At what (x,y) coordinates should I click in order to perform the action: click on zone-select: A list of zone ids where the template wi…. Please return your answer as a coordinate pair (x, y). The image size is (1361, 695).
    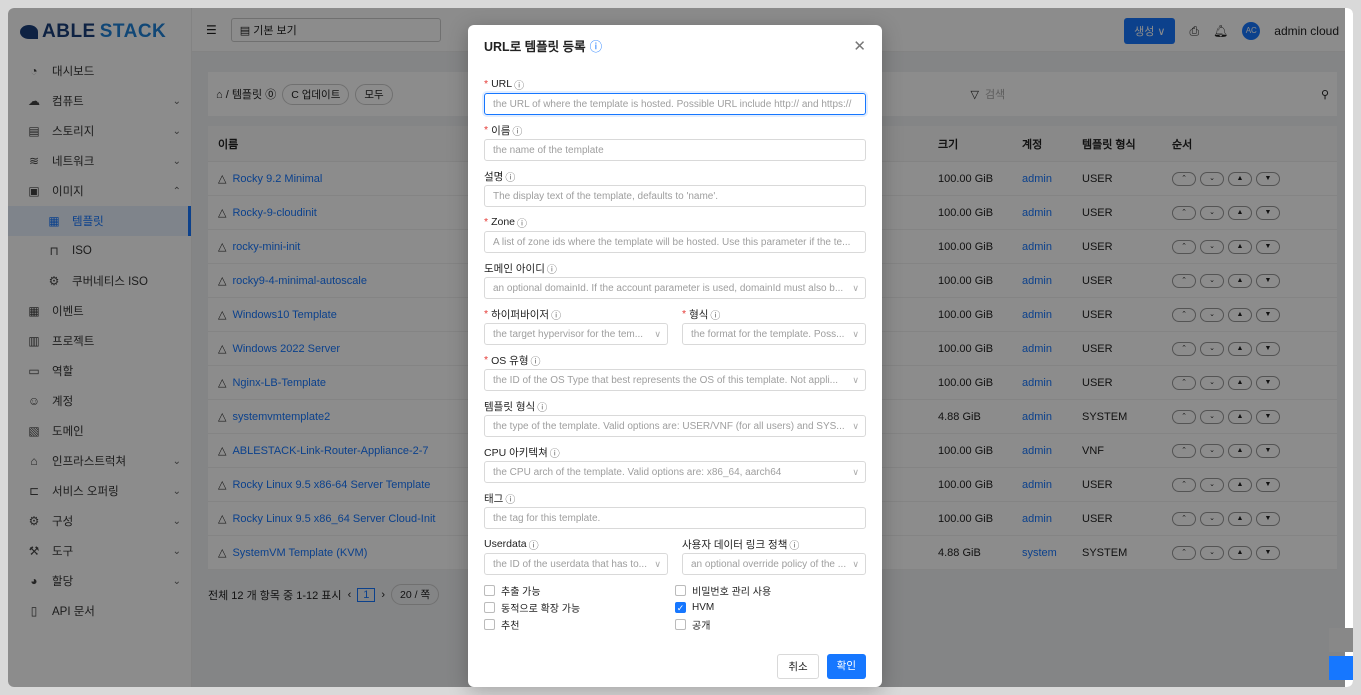
    Looking at the image, I should click on (675, 242).